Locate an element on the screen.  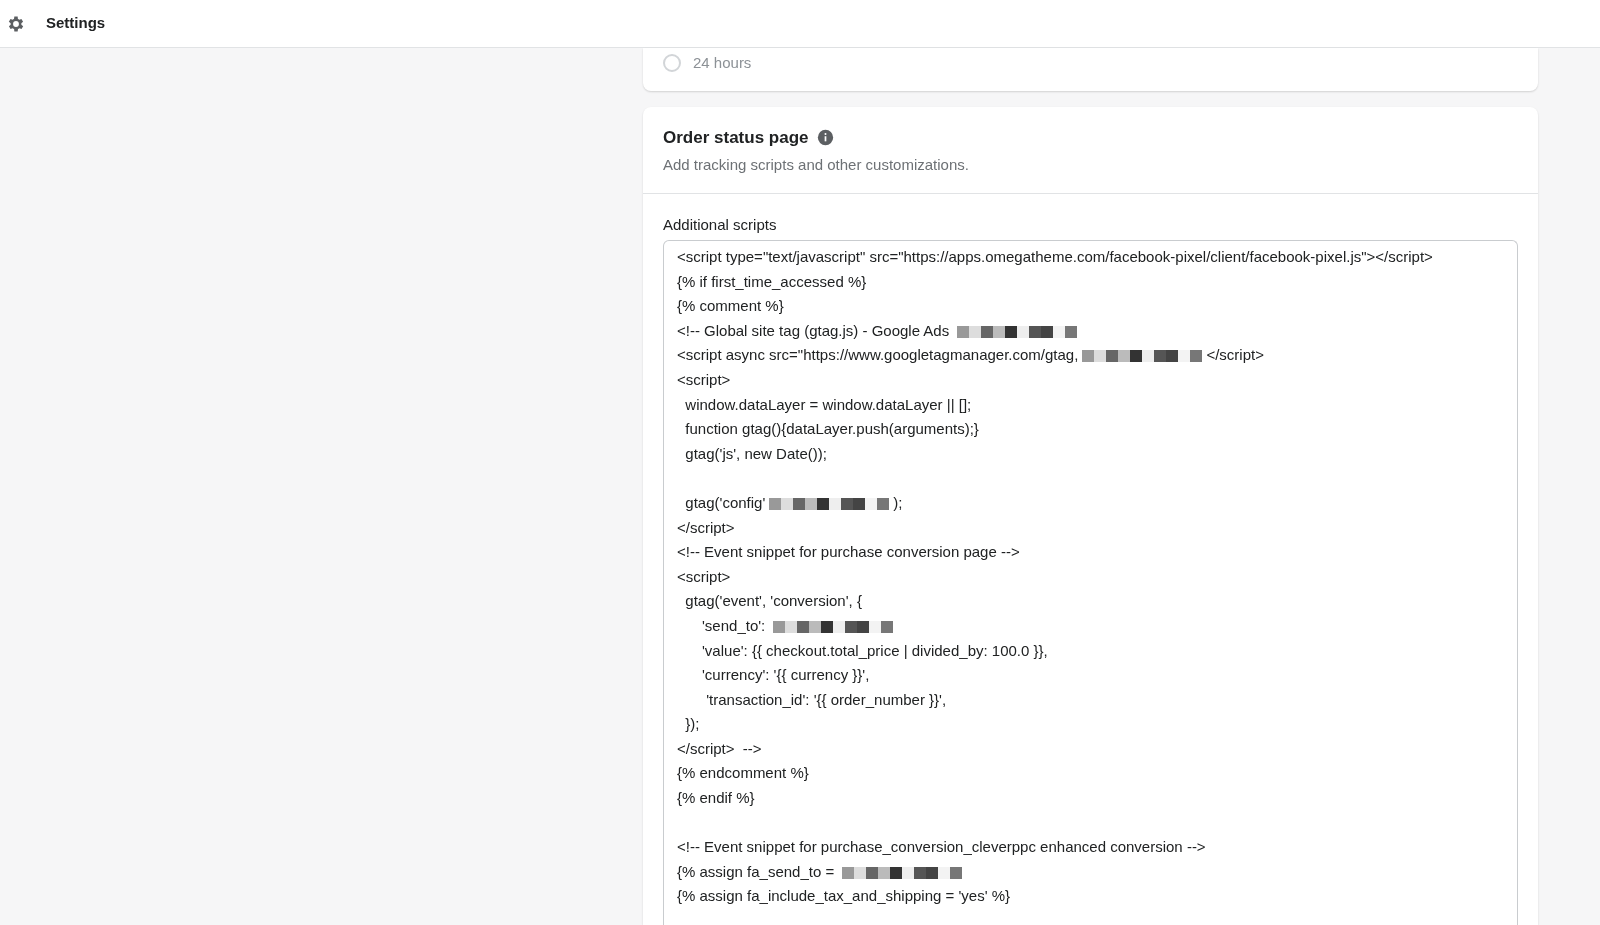
code-line: <!-- Event snippet for purchase conversion page --> is located at coordinates (849, 552).